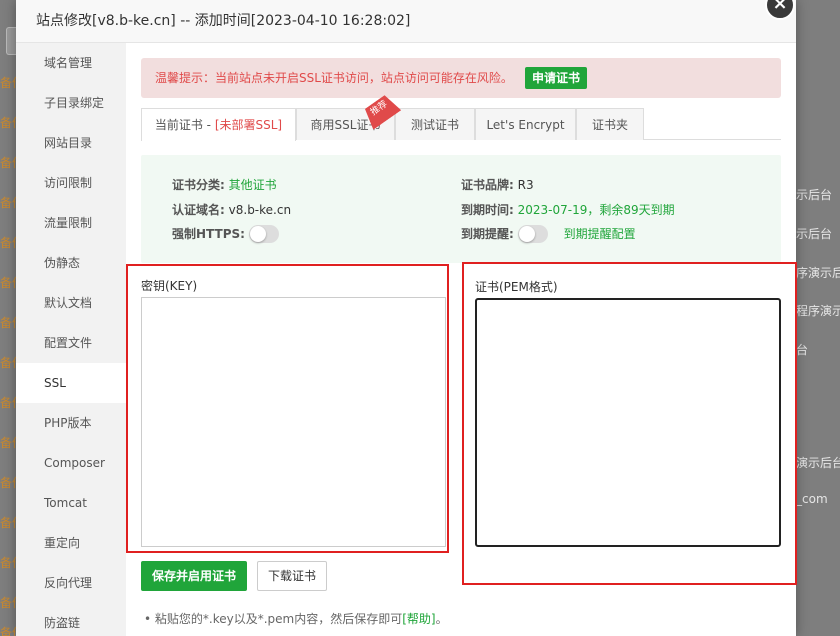  I want to click on download-cert-button: 下载证书, so click(292, 576).